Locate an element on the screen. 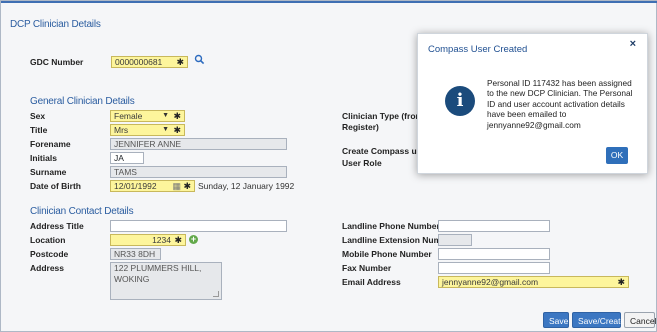  initials-field: JA is located at coordinates (127, 158).